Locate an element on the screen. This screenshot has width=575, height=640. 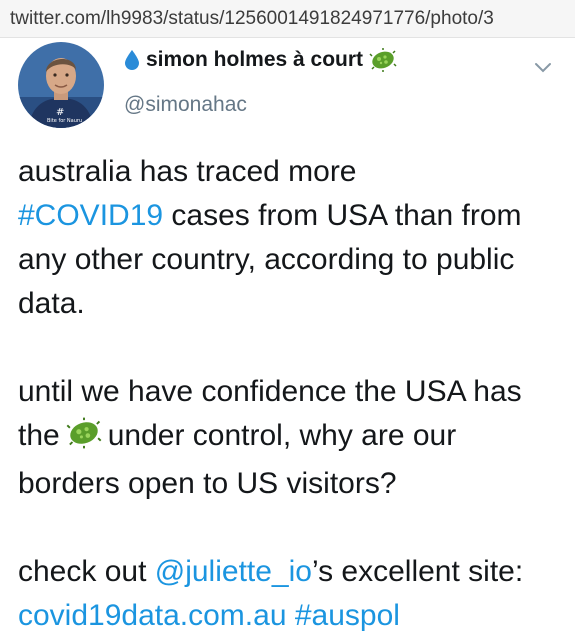
hashtag-auspol-link: #auspol is located at coordinates (347, 615).